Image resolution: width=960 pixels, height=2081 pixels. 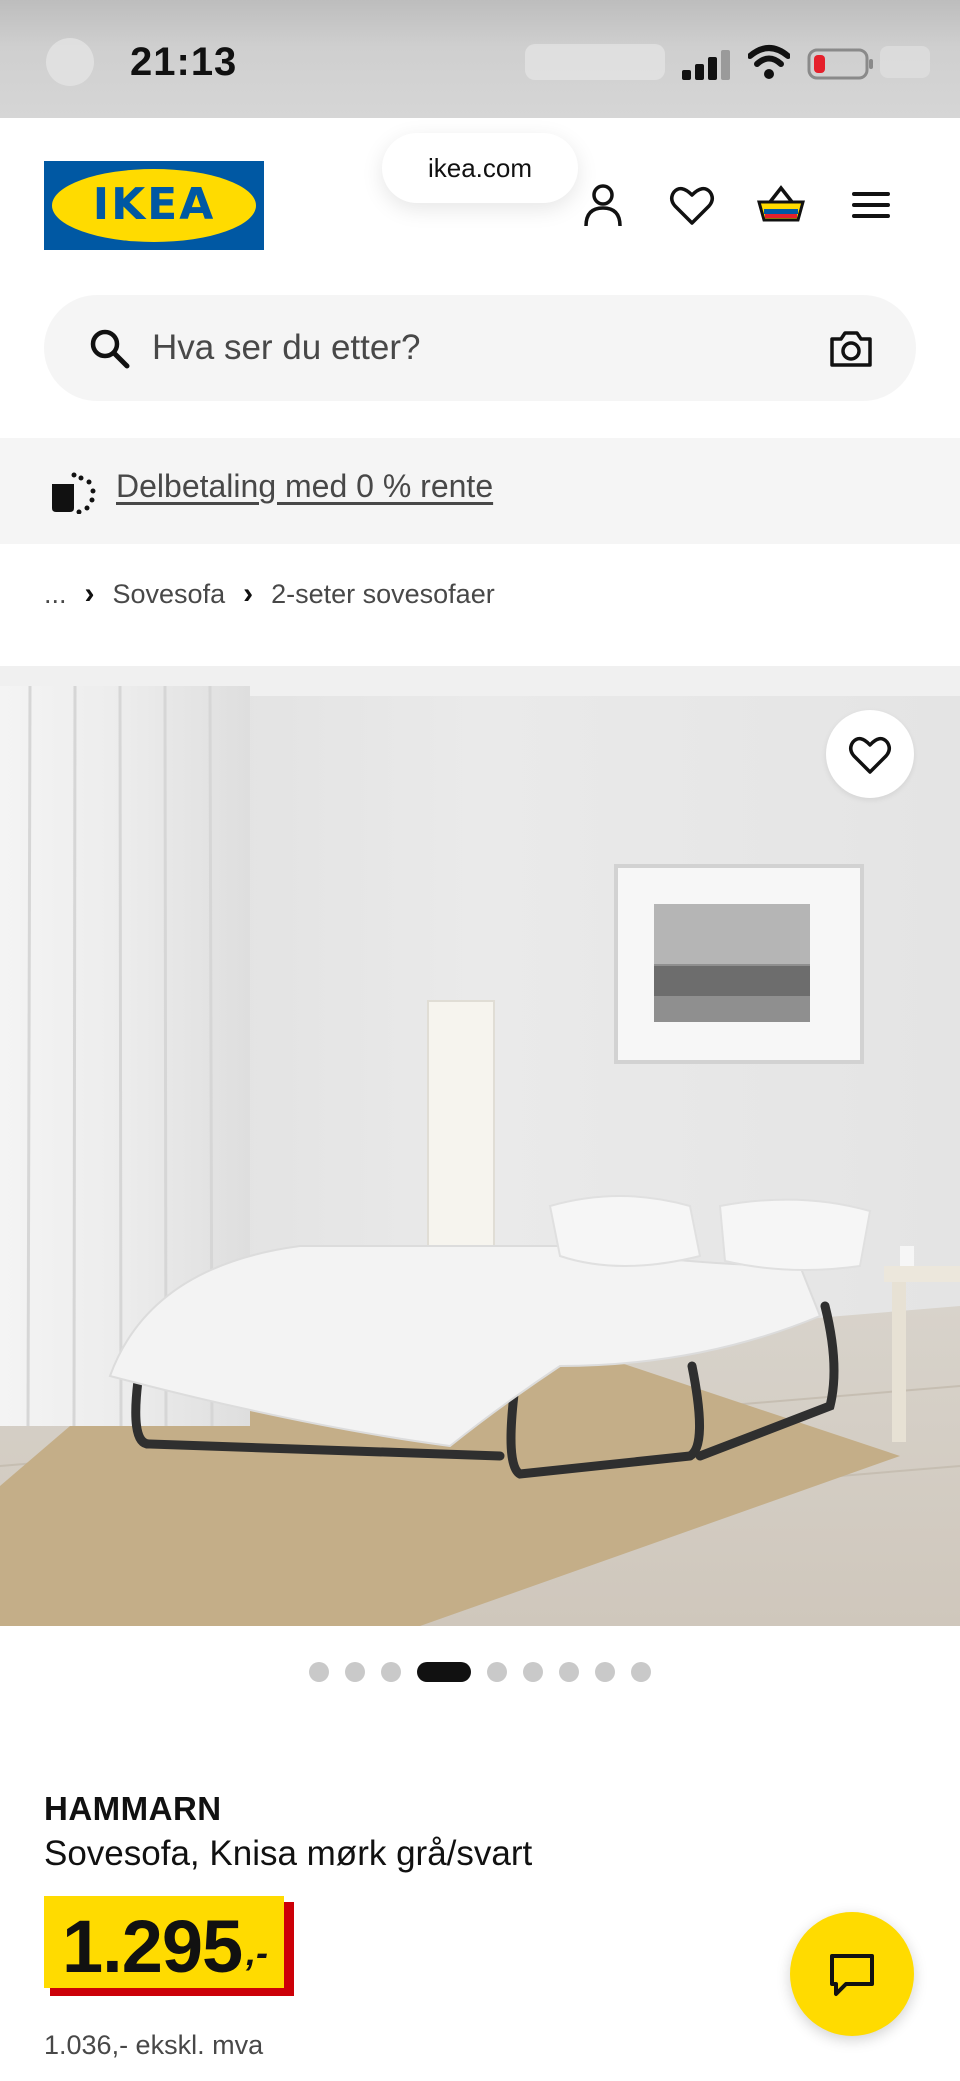 I want to click on search-bar, so click(x=480, y=348).